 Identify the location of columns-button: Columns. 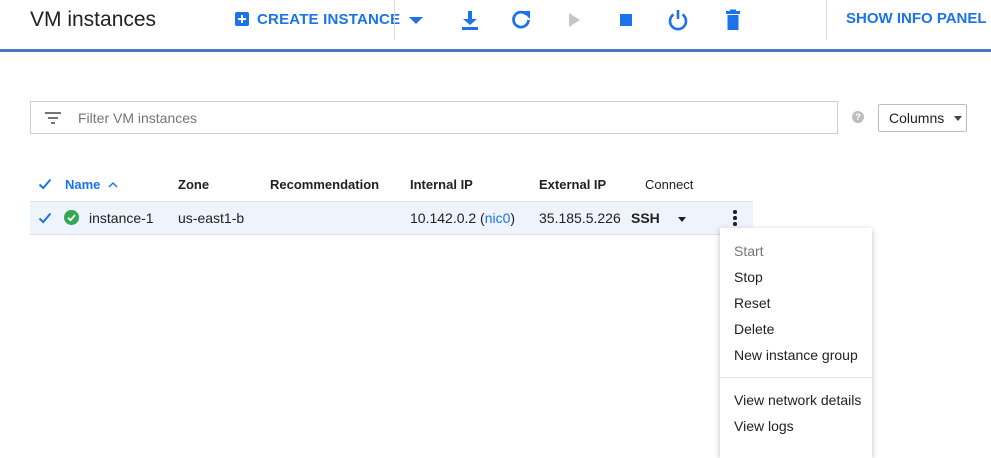
(922, 118).